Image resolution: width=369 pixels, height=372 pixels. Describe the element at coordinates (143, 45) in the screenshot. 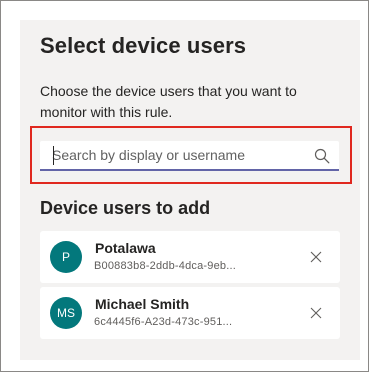

I see `panel-title: Select device users` at that location.